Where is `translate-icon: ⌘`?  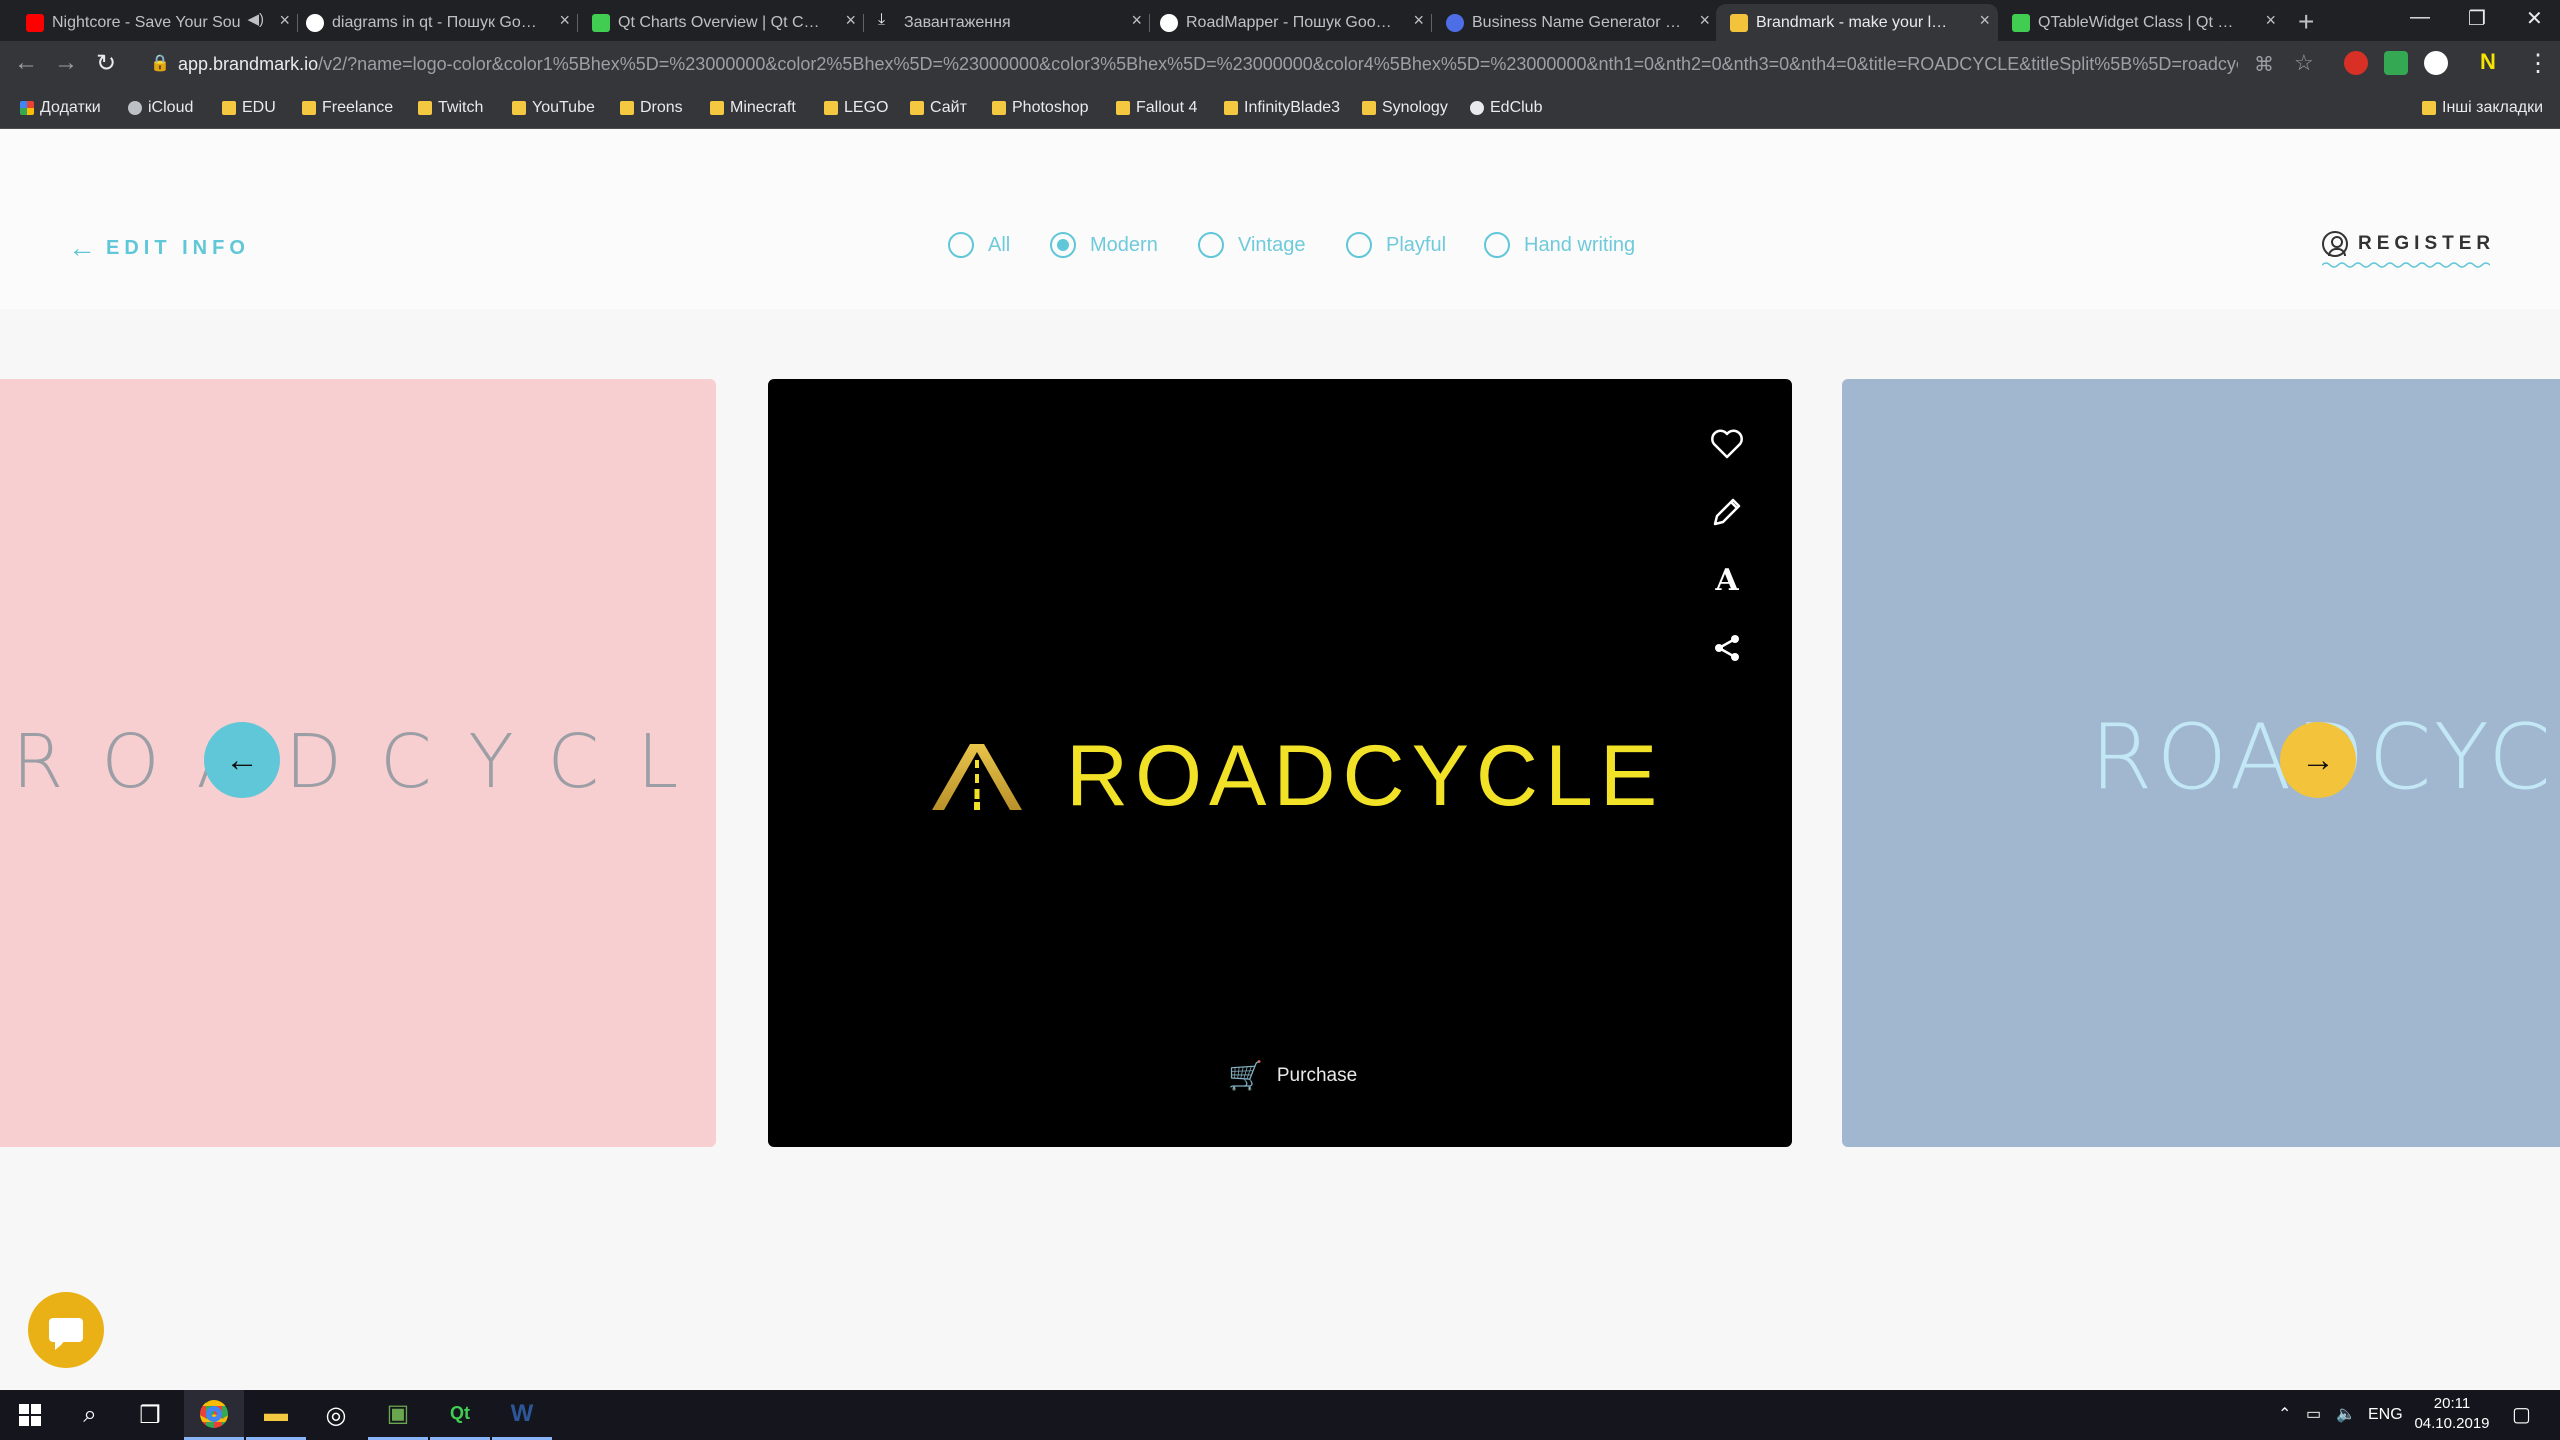 translate-icon: ⌘ is located at coordinates (2264, 64).